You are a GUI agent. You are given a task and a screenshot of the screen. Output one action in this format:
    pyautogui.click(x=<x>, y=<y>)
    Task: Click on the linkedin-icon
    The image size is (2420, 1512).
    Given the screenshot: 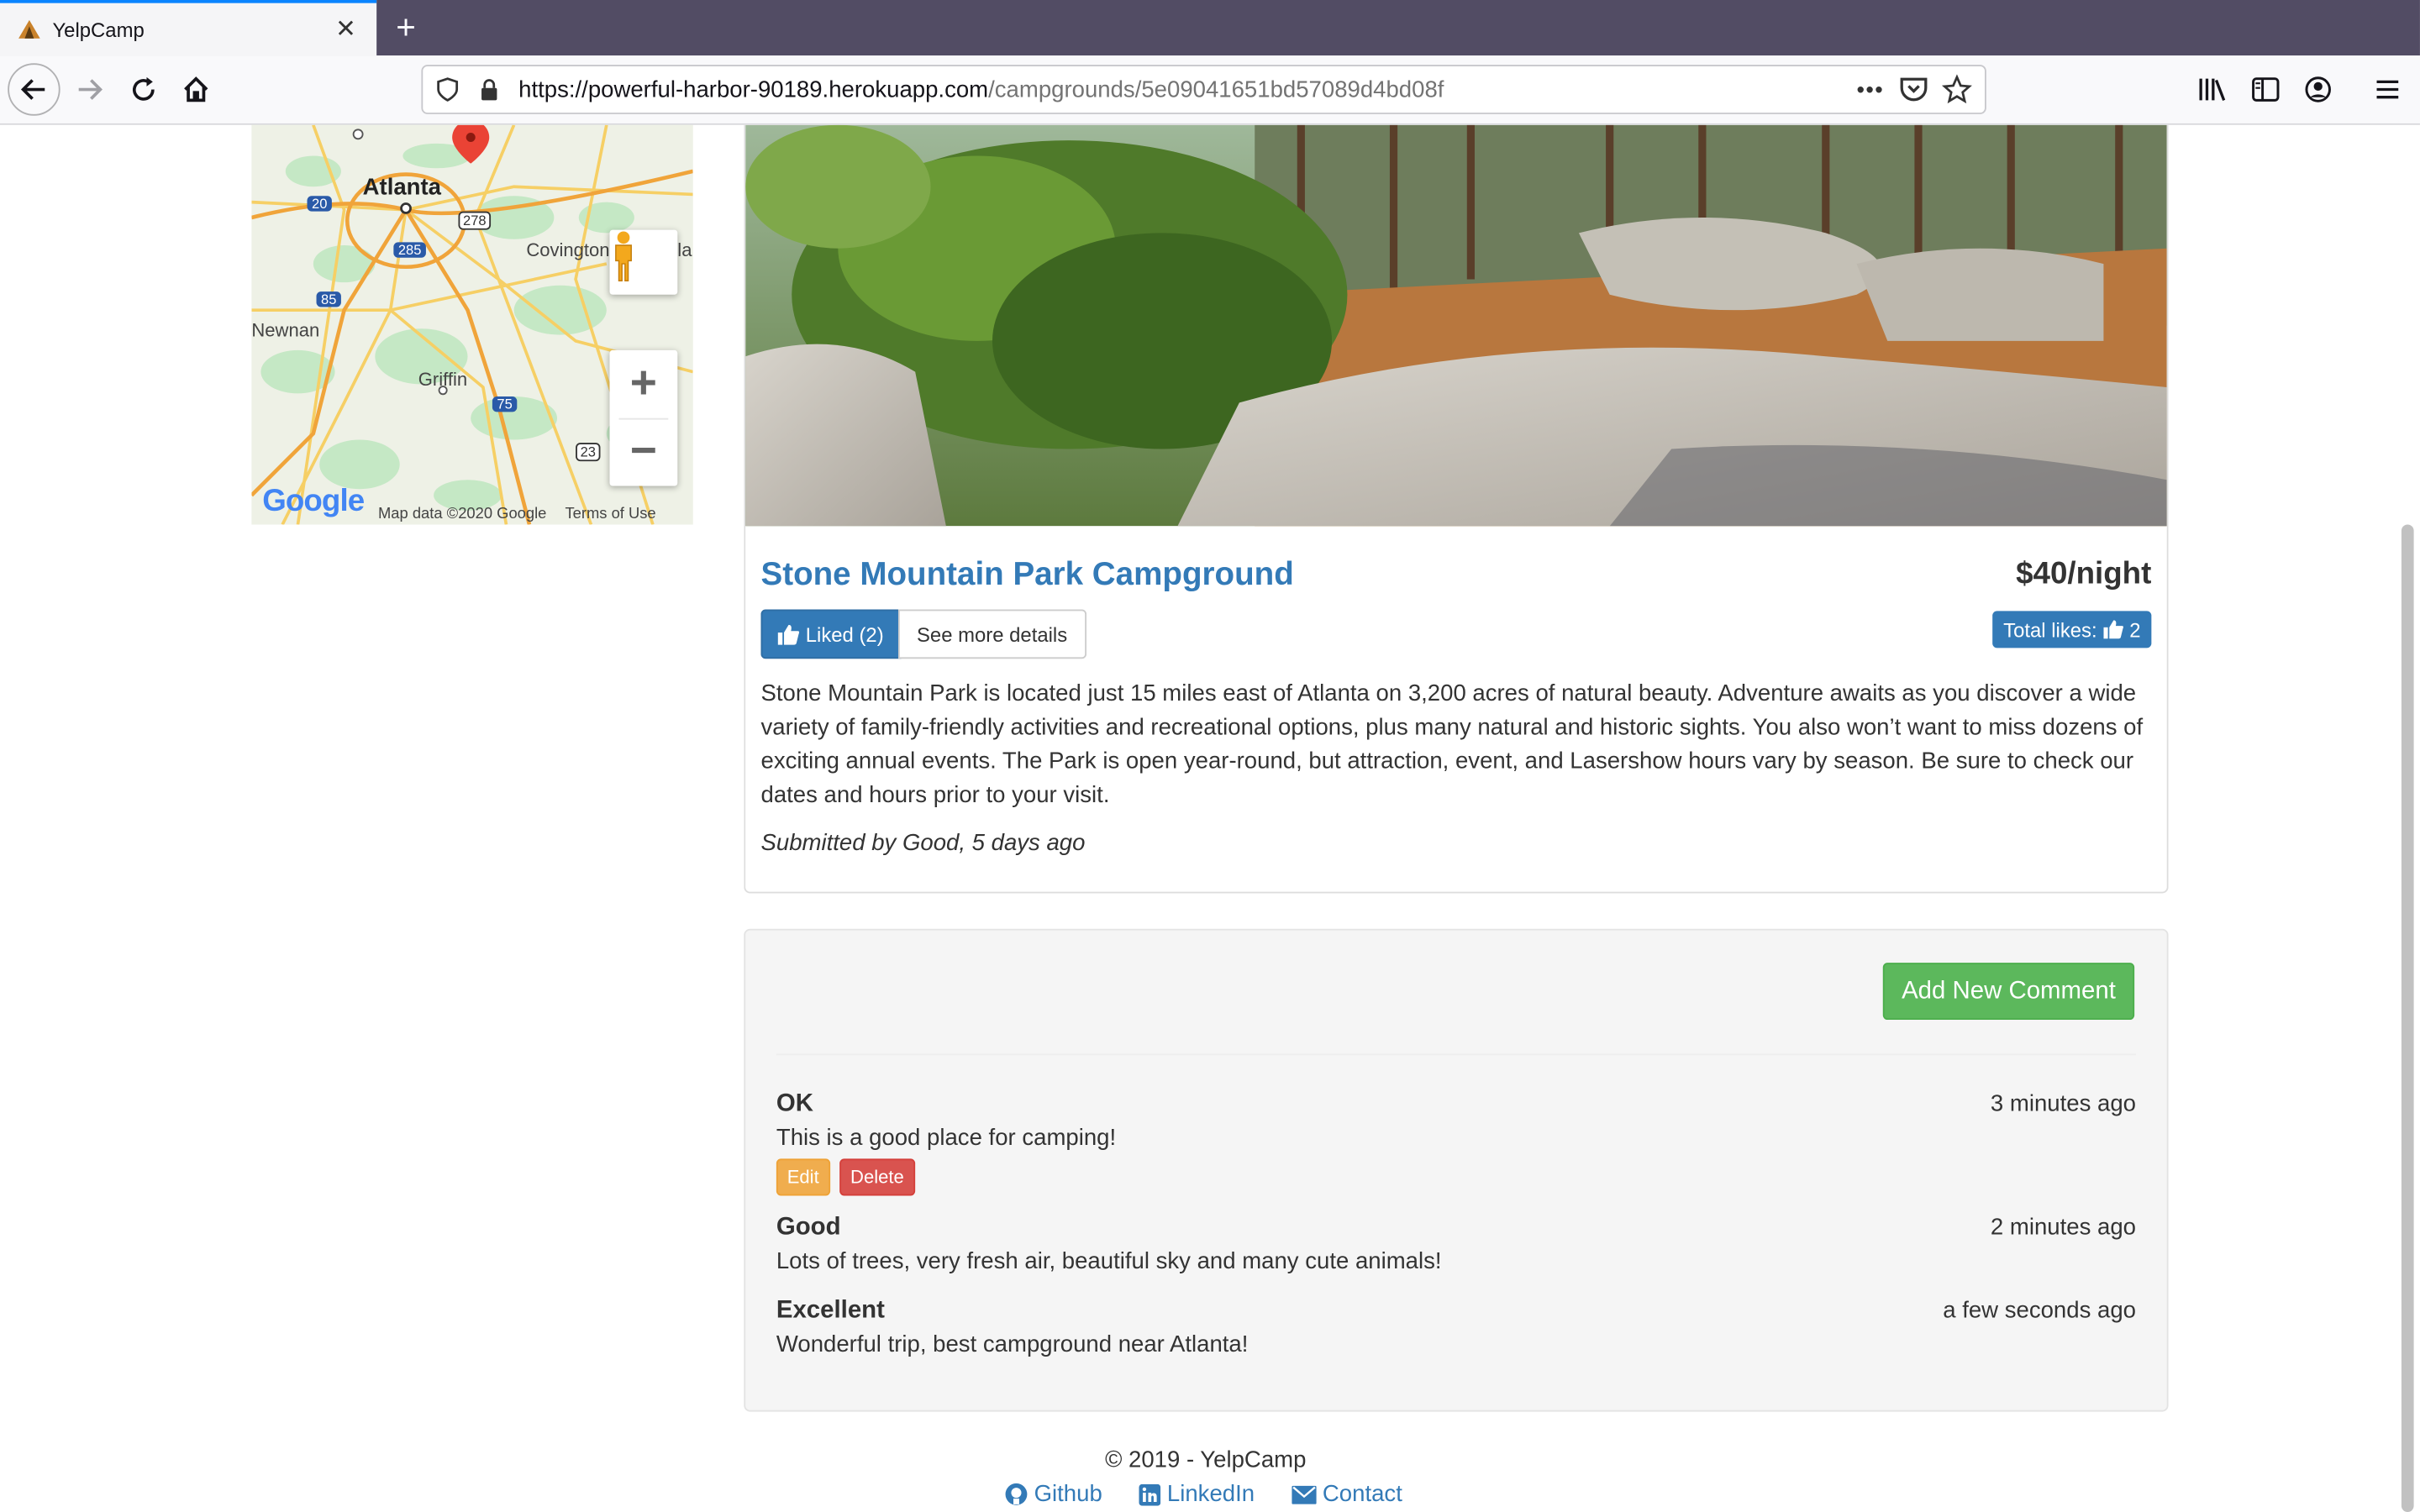 What is the action you would take?
    pyautogui.click(x=1150, y=1494)
    